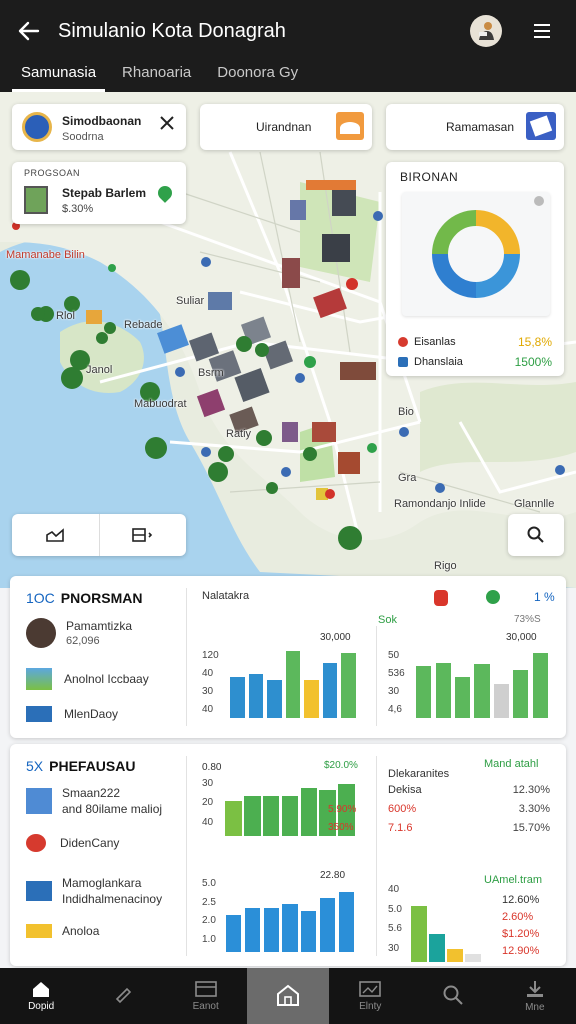  I want to click on green-pin-icon, so click(493, 597).